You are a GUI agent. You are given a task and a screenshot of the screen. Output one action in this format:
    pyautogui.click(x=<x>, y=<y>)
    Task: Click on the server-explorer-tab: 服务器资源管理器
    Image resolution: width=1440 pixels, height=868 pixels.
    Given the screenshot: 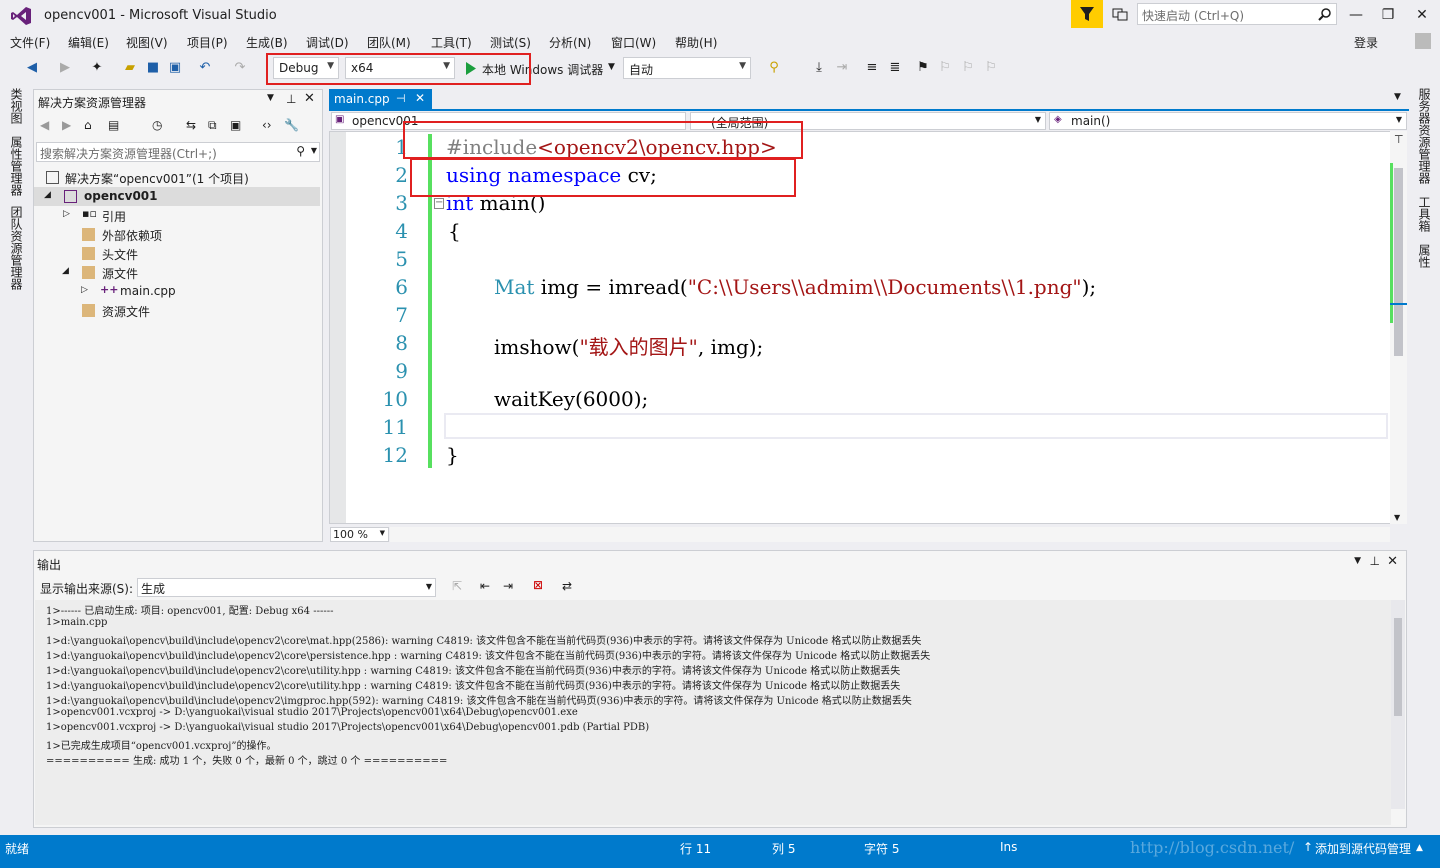 What is the action you would take?
    pyautogui.click(x=1424, y=136)
    